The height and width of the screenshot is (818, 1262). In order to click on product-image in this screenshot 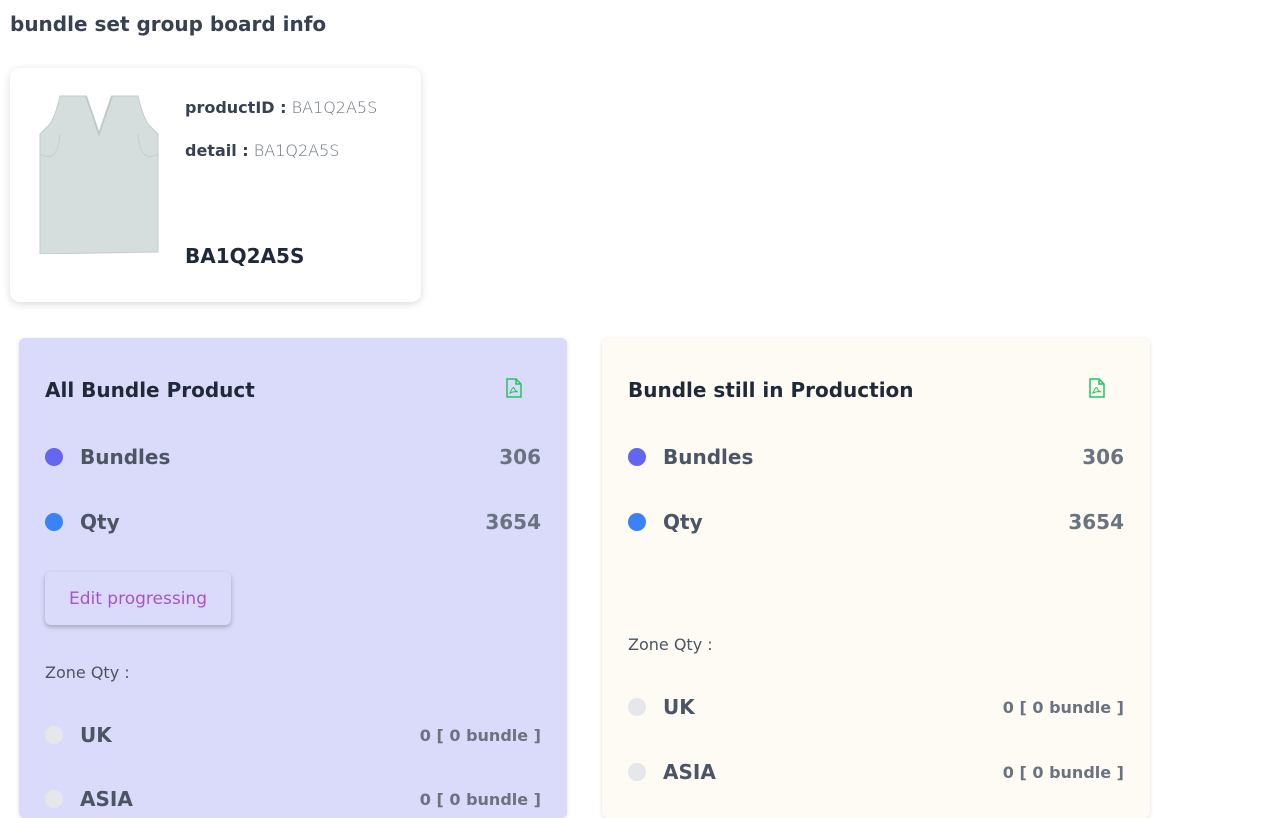, I will do `click(99, 174)`.